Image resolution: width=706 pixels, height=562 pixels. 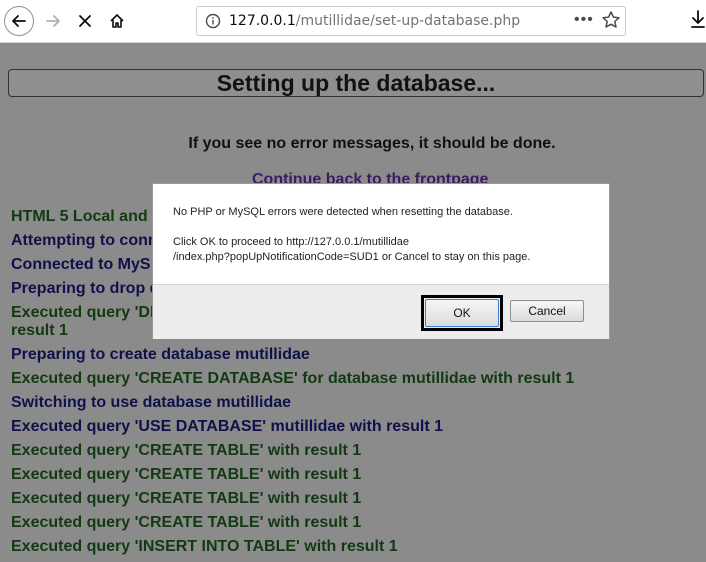 I want to click on log-line: HTML 5 Local and, so click(x=79, y=216).